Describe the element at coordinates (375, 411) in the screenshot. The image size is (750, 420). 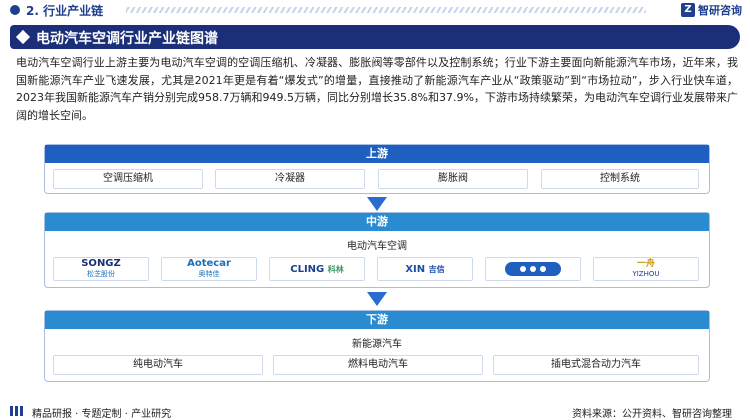
I see `footer: 精品研报 · 专题定制 · 产业研究 资料来源：公开资料、智研咨询整理` at that location.